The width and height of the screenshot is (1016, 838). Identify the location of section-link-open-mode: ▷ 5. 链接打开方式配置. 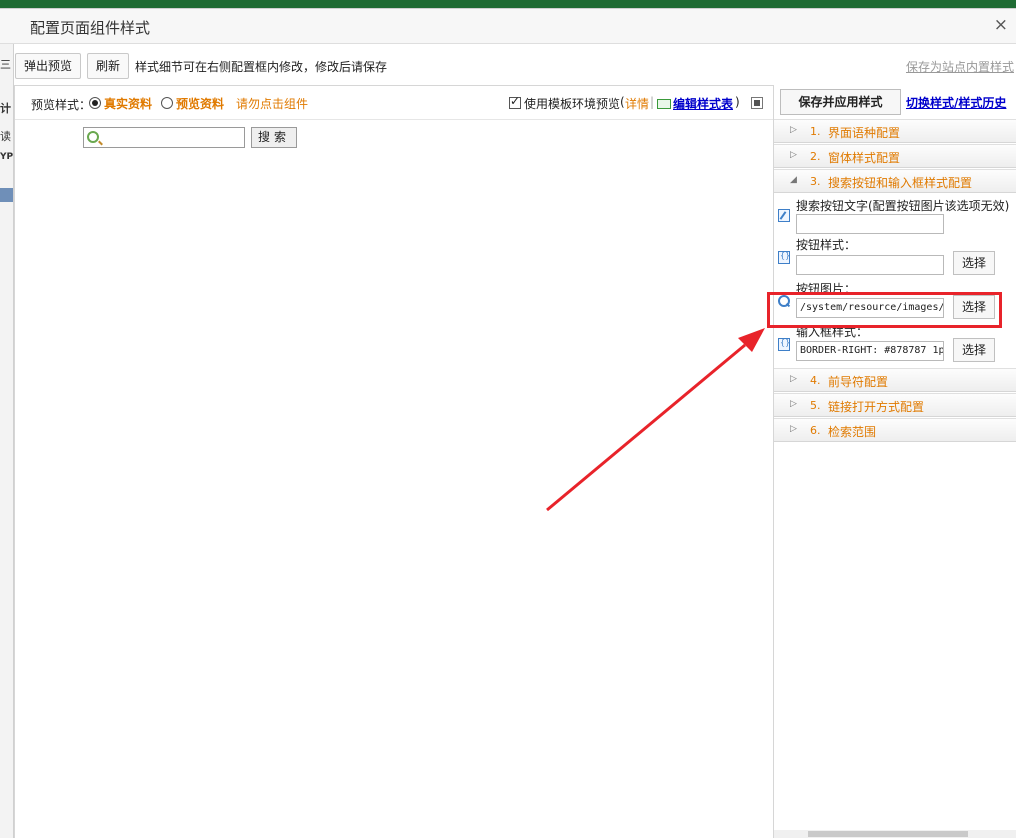
(895, 405).